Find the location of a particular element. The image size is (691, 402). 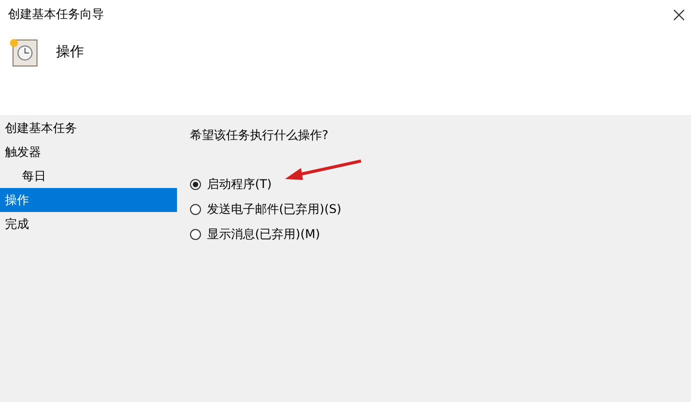

sidebar-item: 创建基本任务 is located at coordinates (88, 128).